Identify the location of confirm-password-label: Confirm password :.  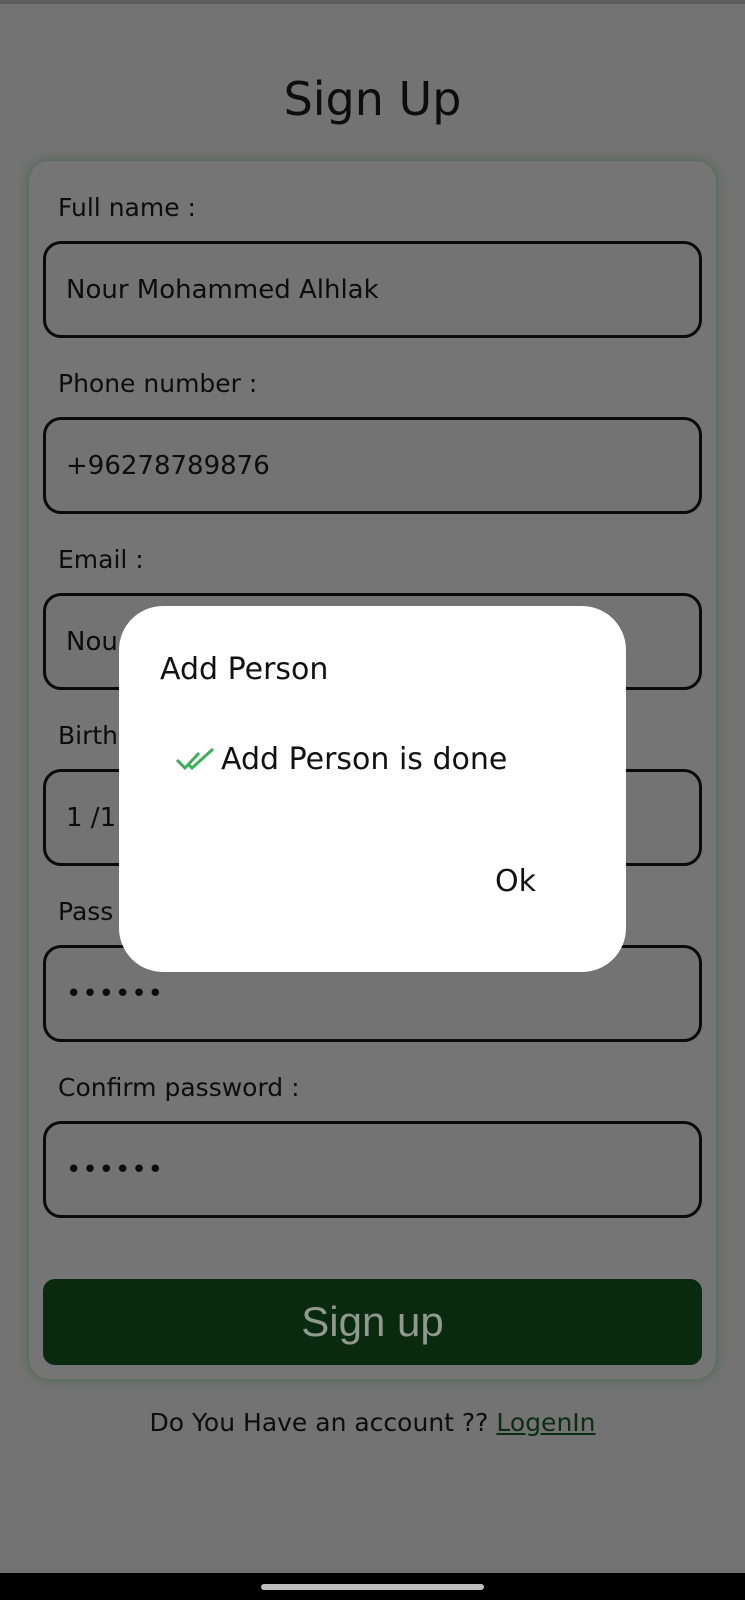
(179, 1087).